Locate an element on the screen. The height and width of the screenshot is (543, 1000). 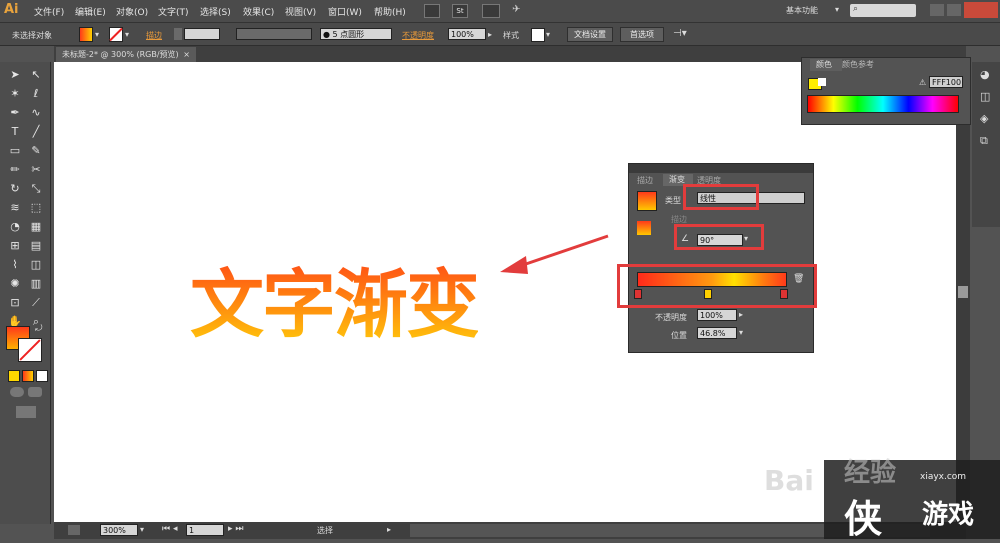
menu-edit: 编辑(E) is located at coordinates (90, 11).